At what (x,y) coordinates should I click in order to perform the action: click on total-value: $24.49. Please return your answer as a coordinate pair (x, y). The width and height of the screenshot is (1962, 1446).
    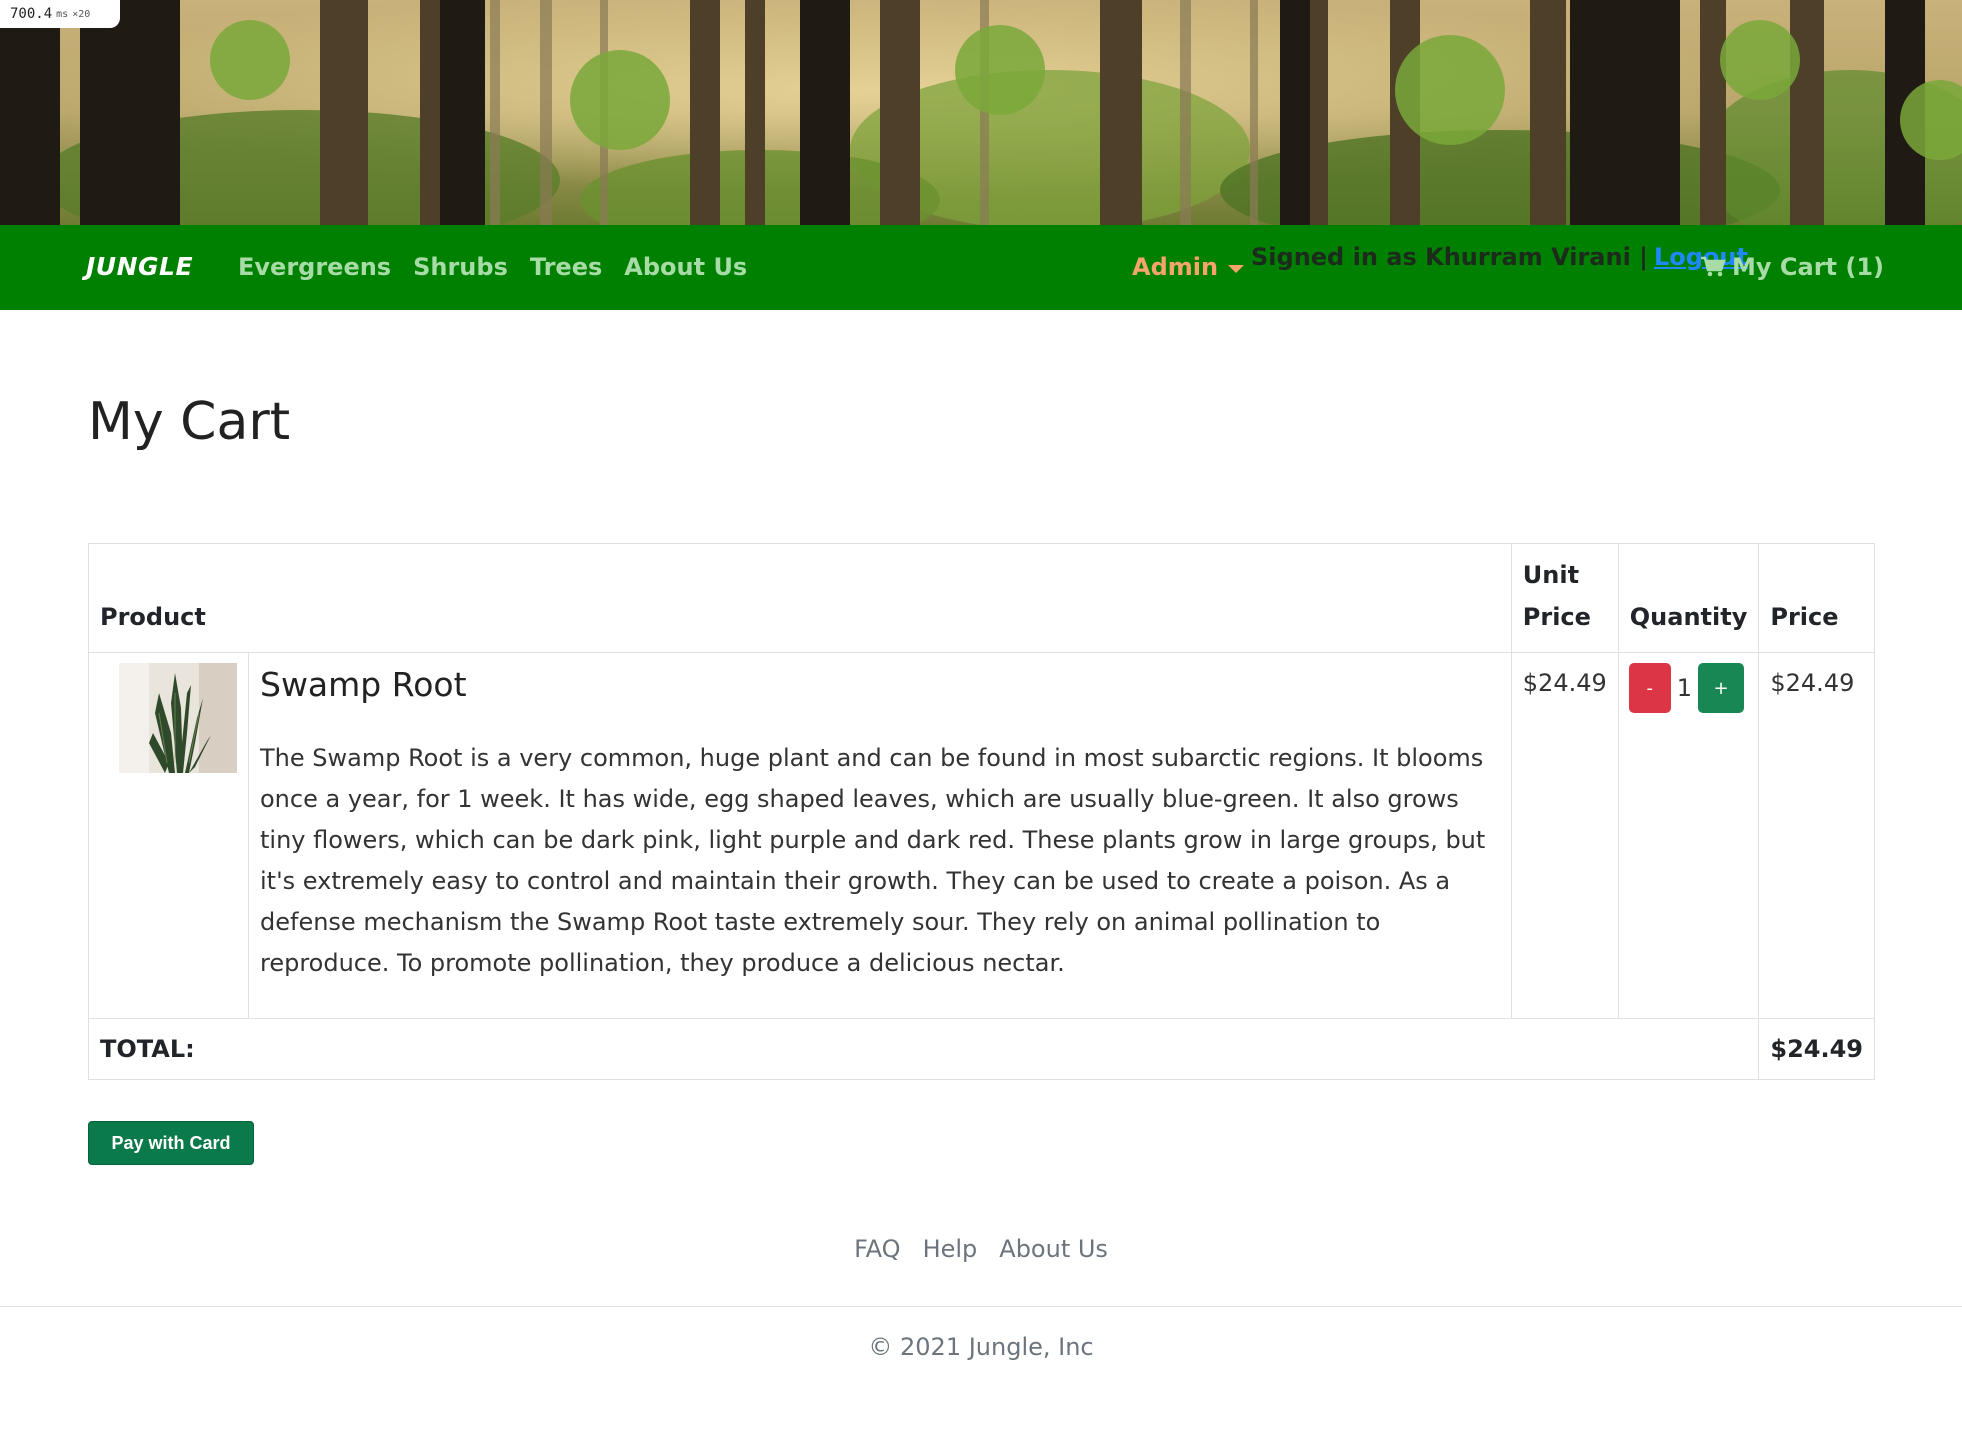
    Looking at the image, I should click on (1816, 1049).